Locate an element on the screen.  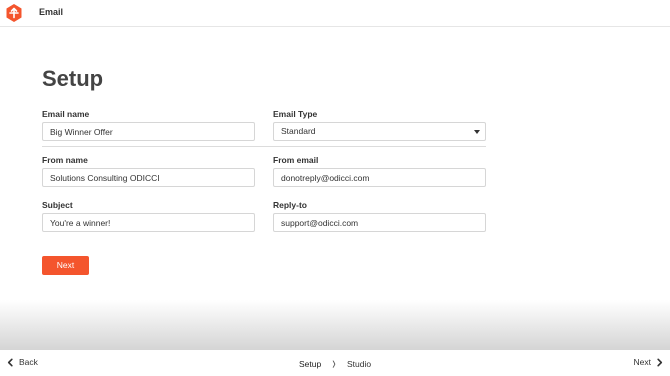
from-email-input is located at coordinates (379, 177).